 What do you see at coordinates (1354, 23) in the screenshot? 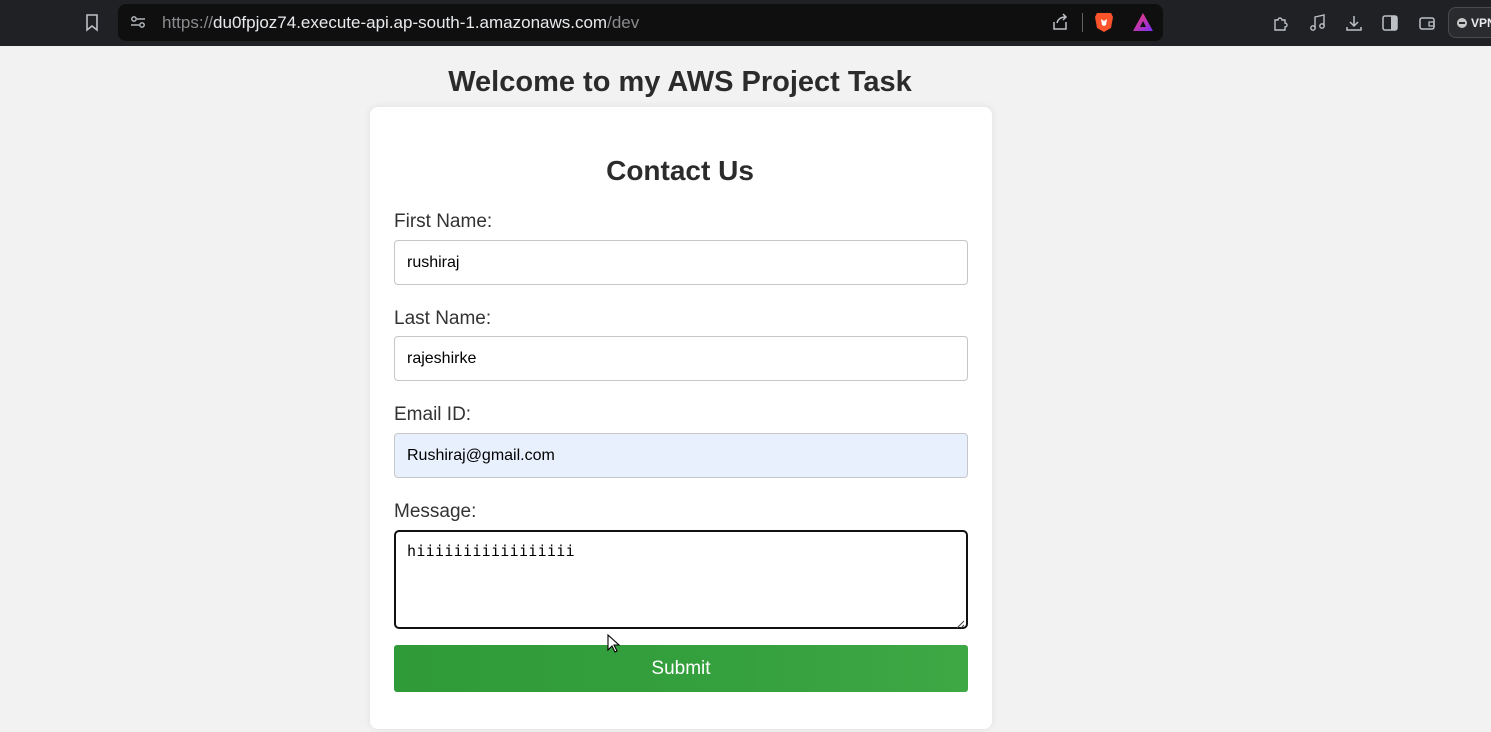
I see `download-icon` at bounding box center [1354, 23].